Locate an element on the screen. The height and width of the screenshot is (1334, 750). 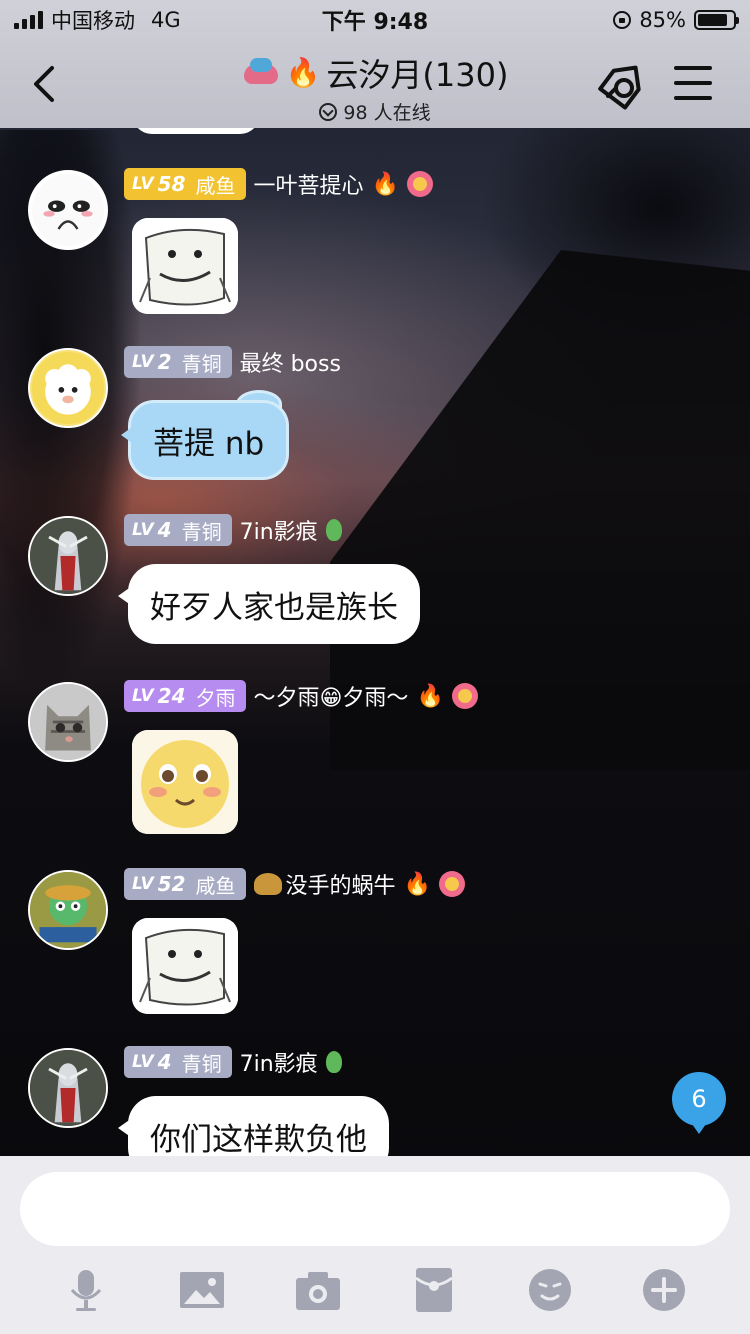
tag-button is located at coordinates (620, 86).